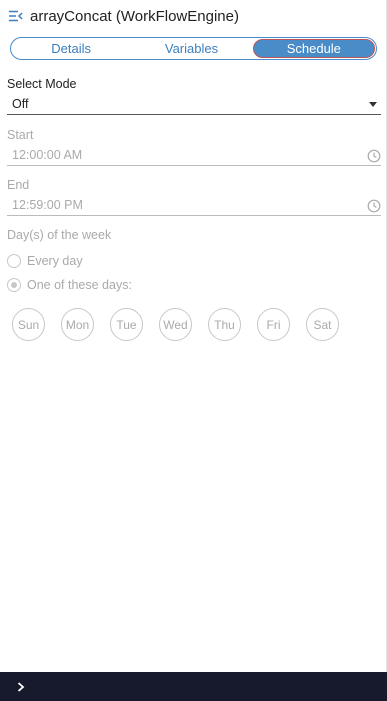  I want to click on day-sat: Sat, so click(322, 324).